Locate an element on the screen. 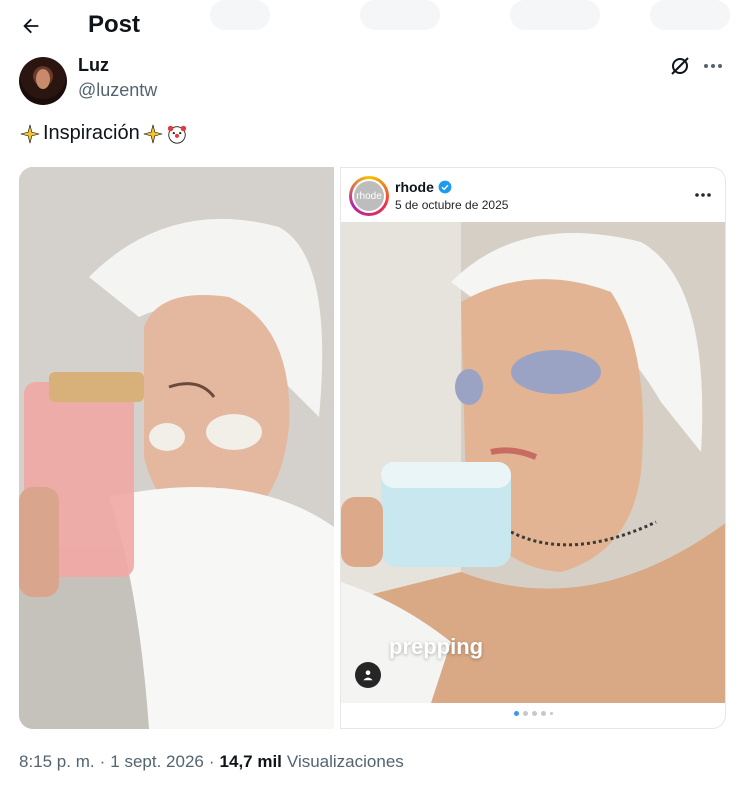 The height and width of the screenshot is (789, 742). instagram-avatar: rhode is located at coordinates (369, 196).